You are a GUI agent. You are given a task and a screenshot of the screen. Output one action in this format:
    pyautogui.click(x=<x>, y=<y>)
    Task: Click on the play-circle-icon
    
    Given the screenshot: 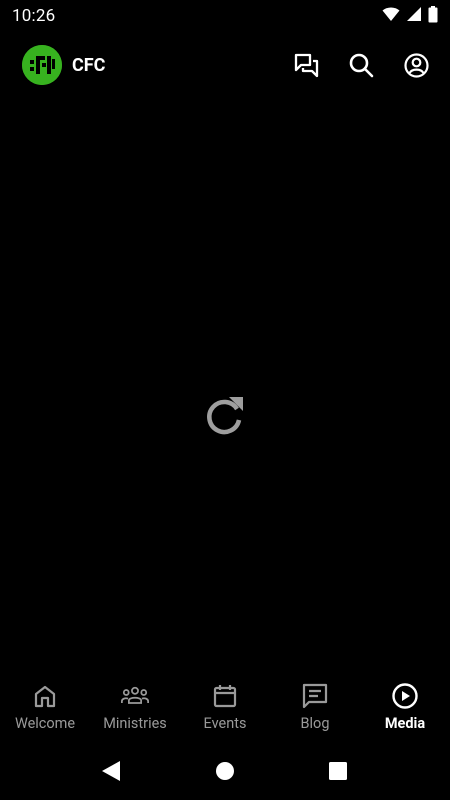 What is the action you would take?
    pyautogui.click(x=405, y=696)
    